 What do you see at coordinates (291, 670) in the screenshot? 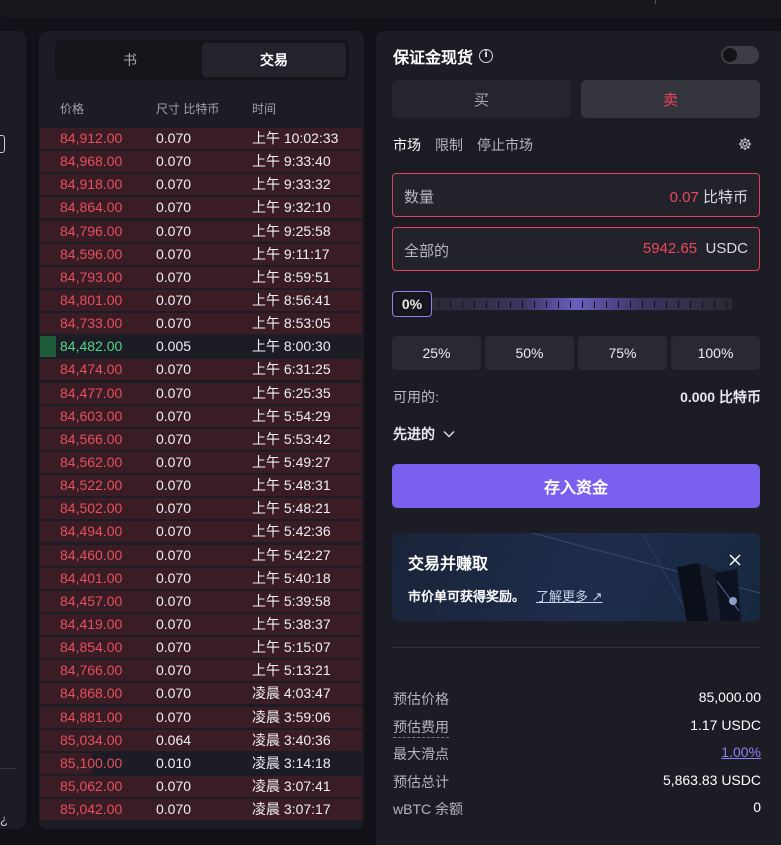
I see `trade-time: 上午 5:13:21` at bounding box center [291, 670].